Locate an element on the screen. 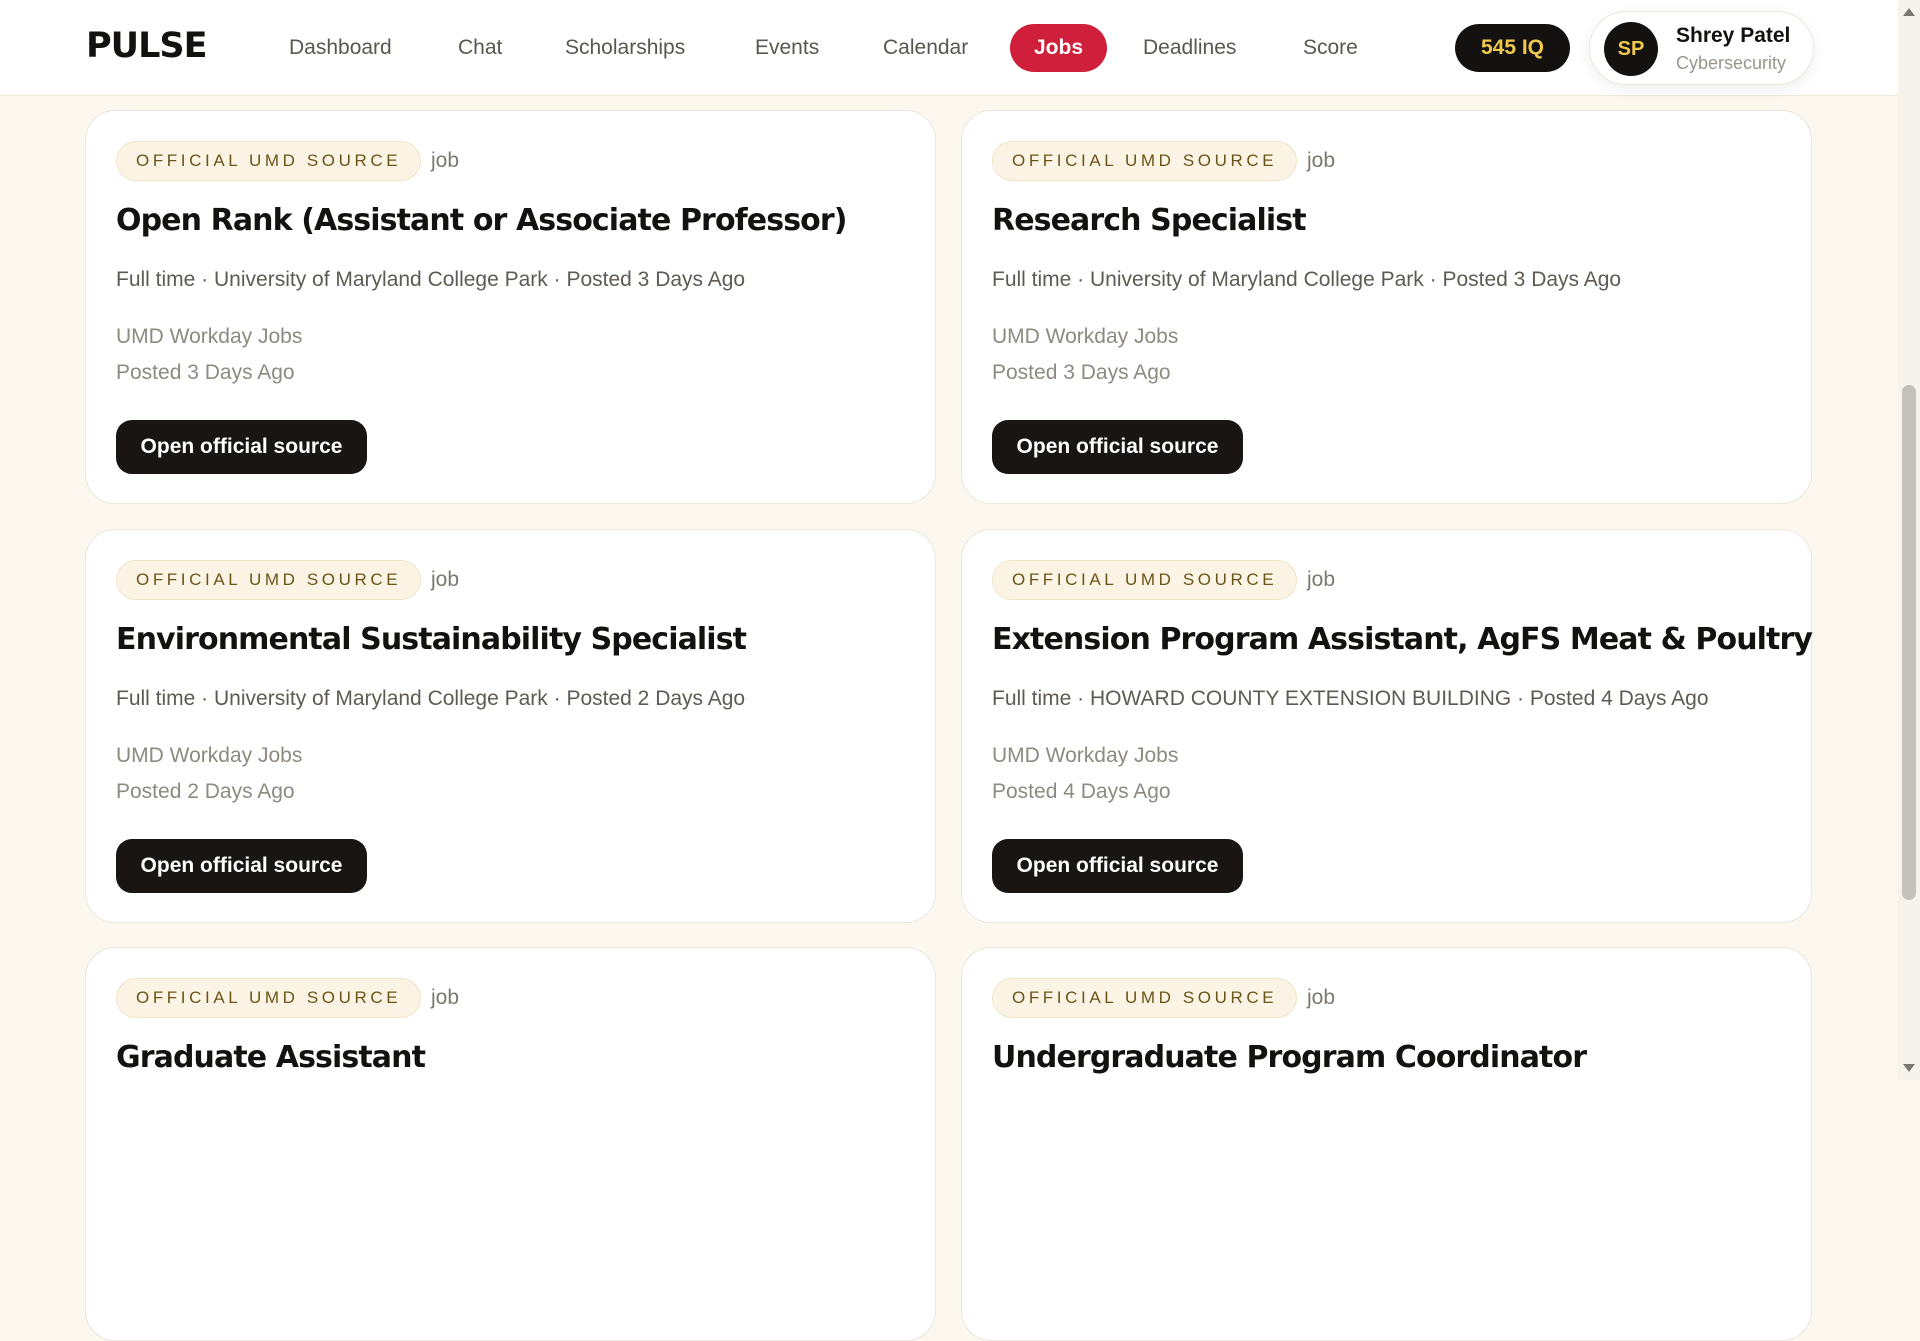  job-title: Environmental Sustainability Specialist is located at coordinates (431, 639).